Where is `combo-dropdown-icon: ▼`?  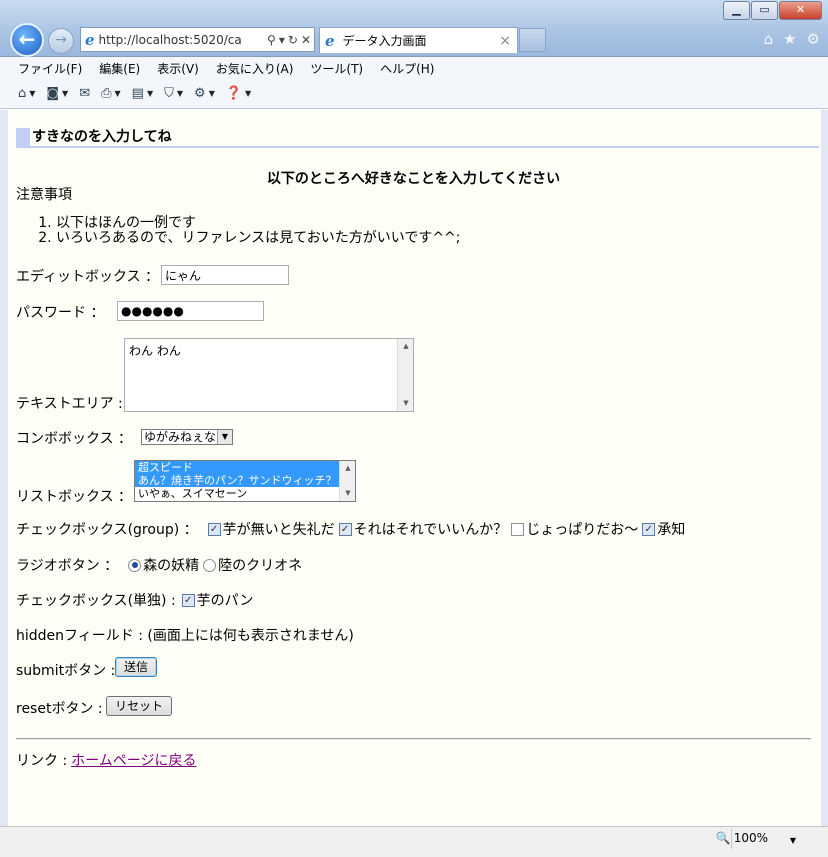
combo-dropdown-icon: ▼ is located at coordinates (224, 437).